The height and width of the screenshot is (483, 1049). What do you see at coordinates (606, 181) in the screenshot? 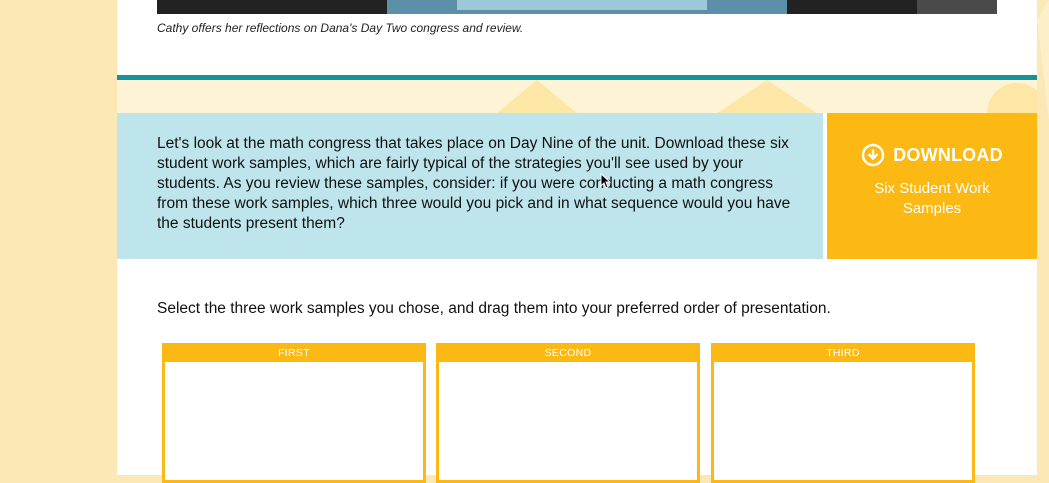
I see `mouse-cursor-icon` at bounding box center [606, 181].